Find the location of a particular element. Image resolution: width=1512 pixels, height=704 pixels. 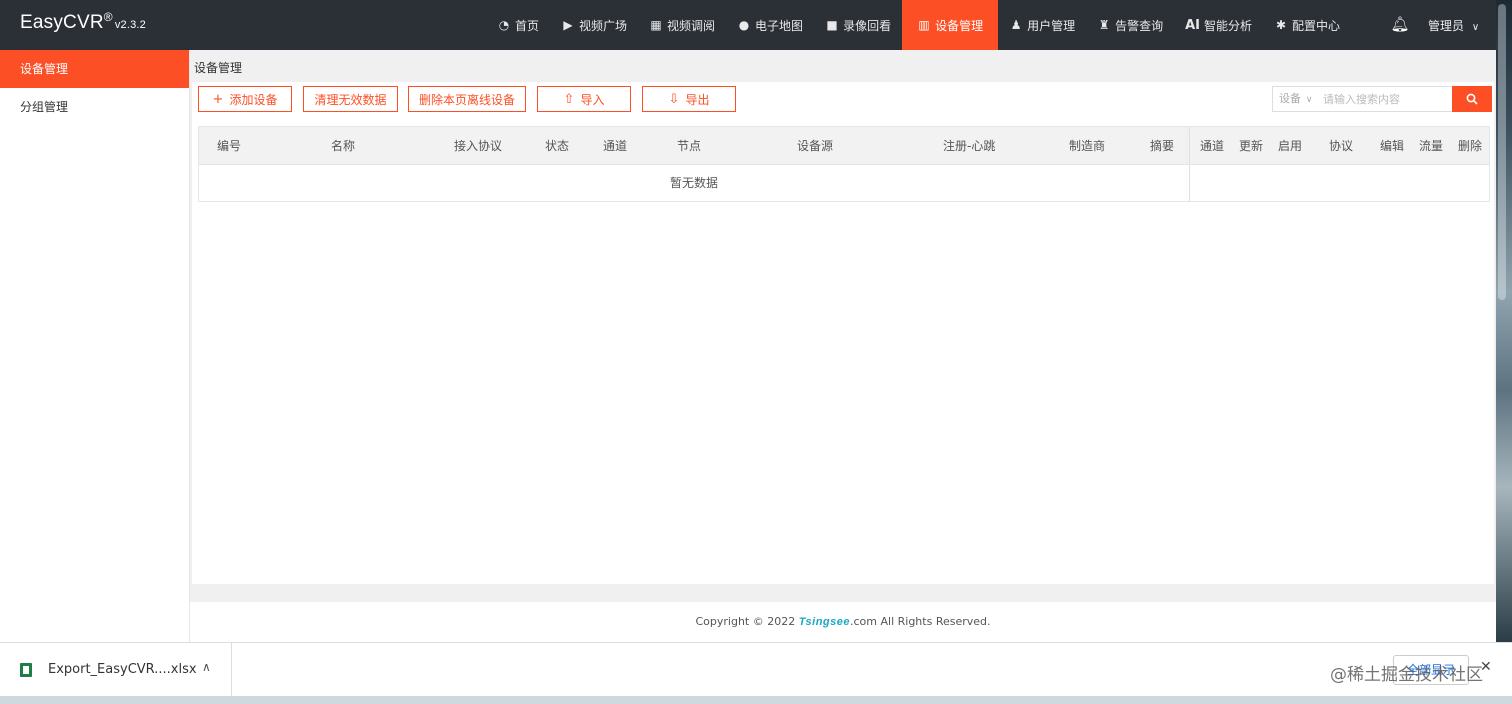

search-scope-value: 设备 is located at coordinates (1290, 98).